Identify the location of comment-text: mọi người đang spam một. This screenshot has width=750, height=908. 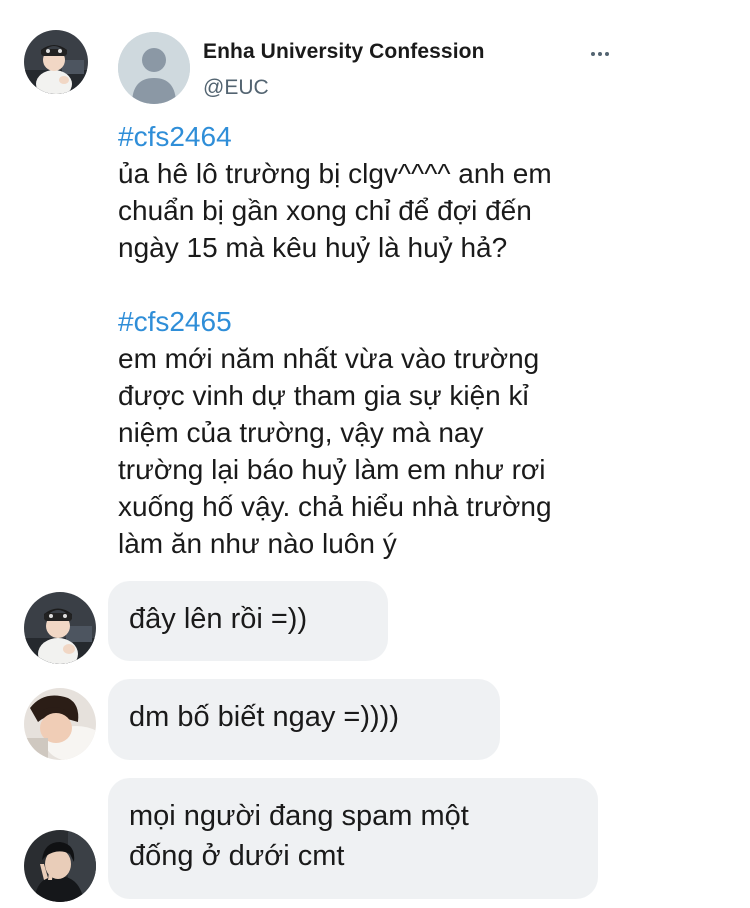
(299, 816).